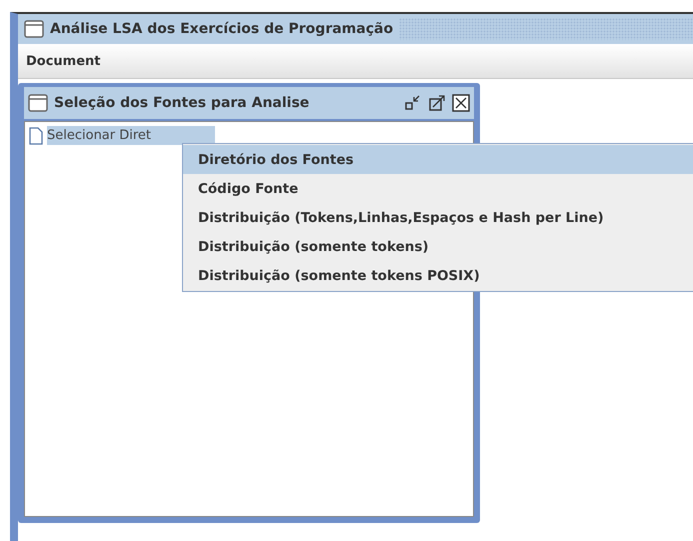  I want to click on minimize-icon, so click(413, 103).